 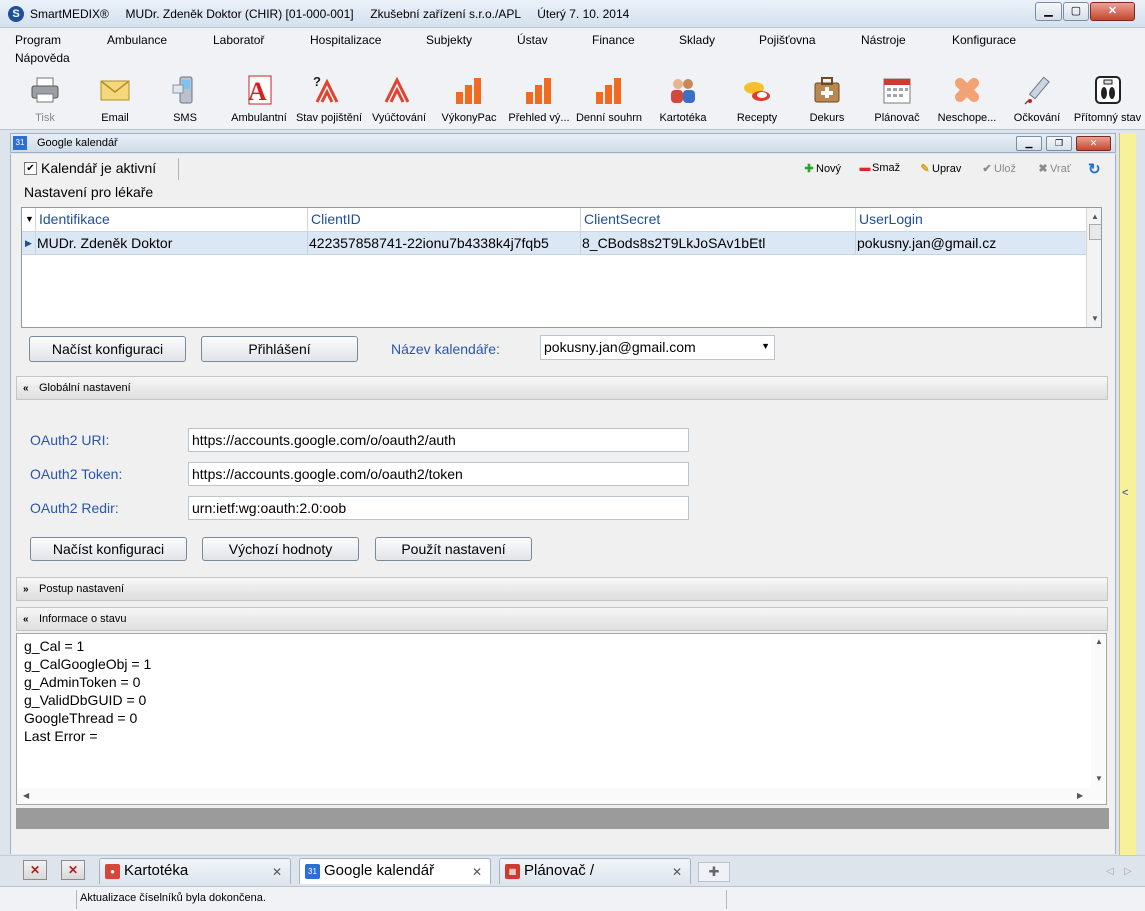 What do you see at coordinates (107, 349) in the screenshot?
I see `load-config-button: Načíst konfiguraci` at bounding box center [107, 349].